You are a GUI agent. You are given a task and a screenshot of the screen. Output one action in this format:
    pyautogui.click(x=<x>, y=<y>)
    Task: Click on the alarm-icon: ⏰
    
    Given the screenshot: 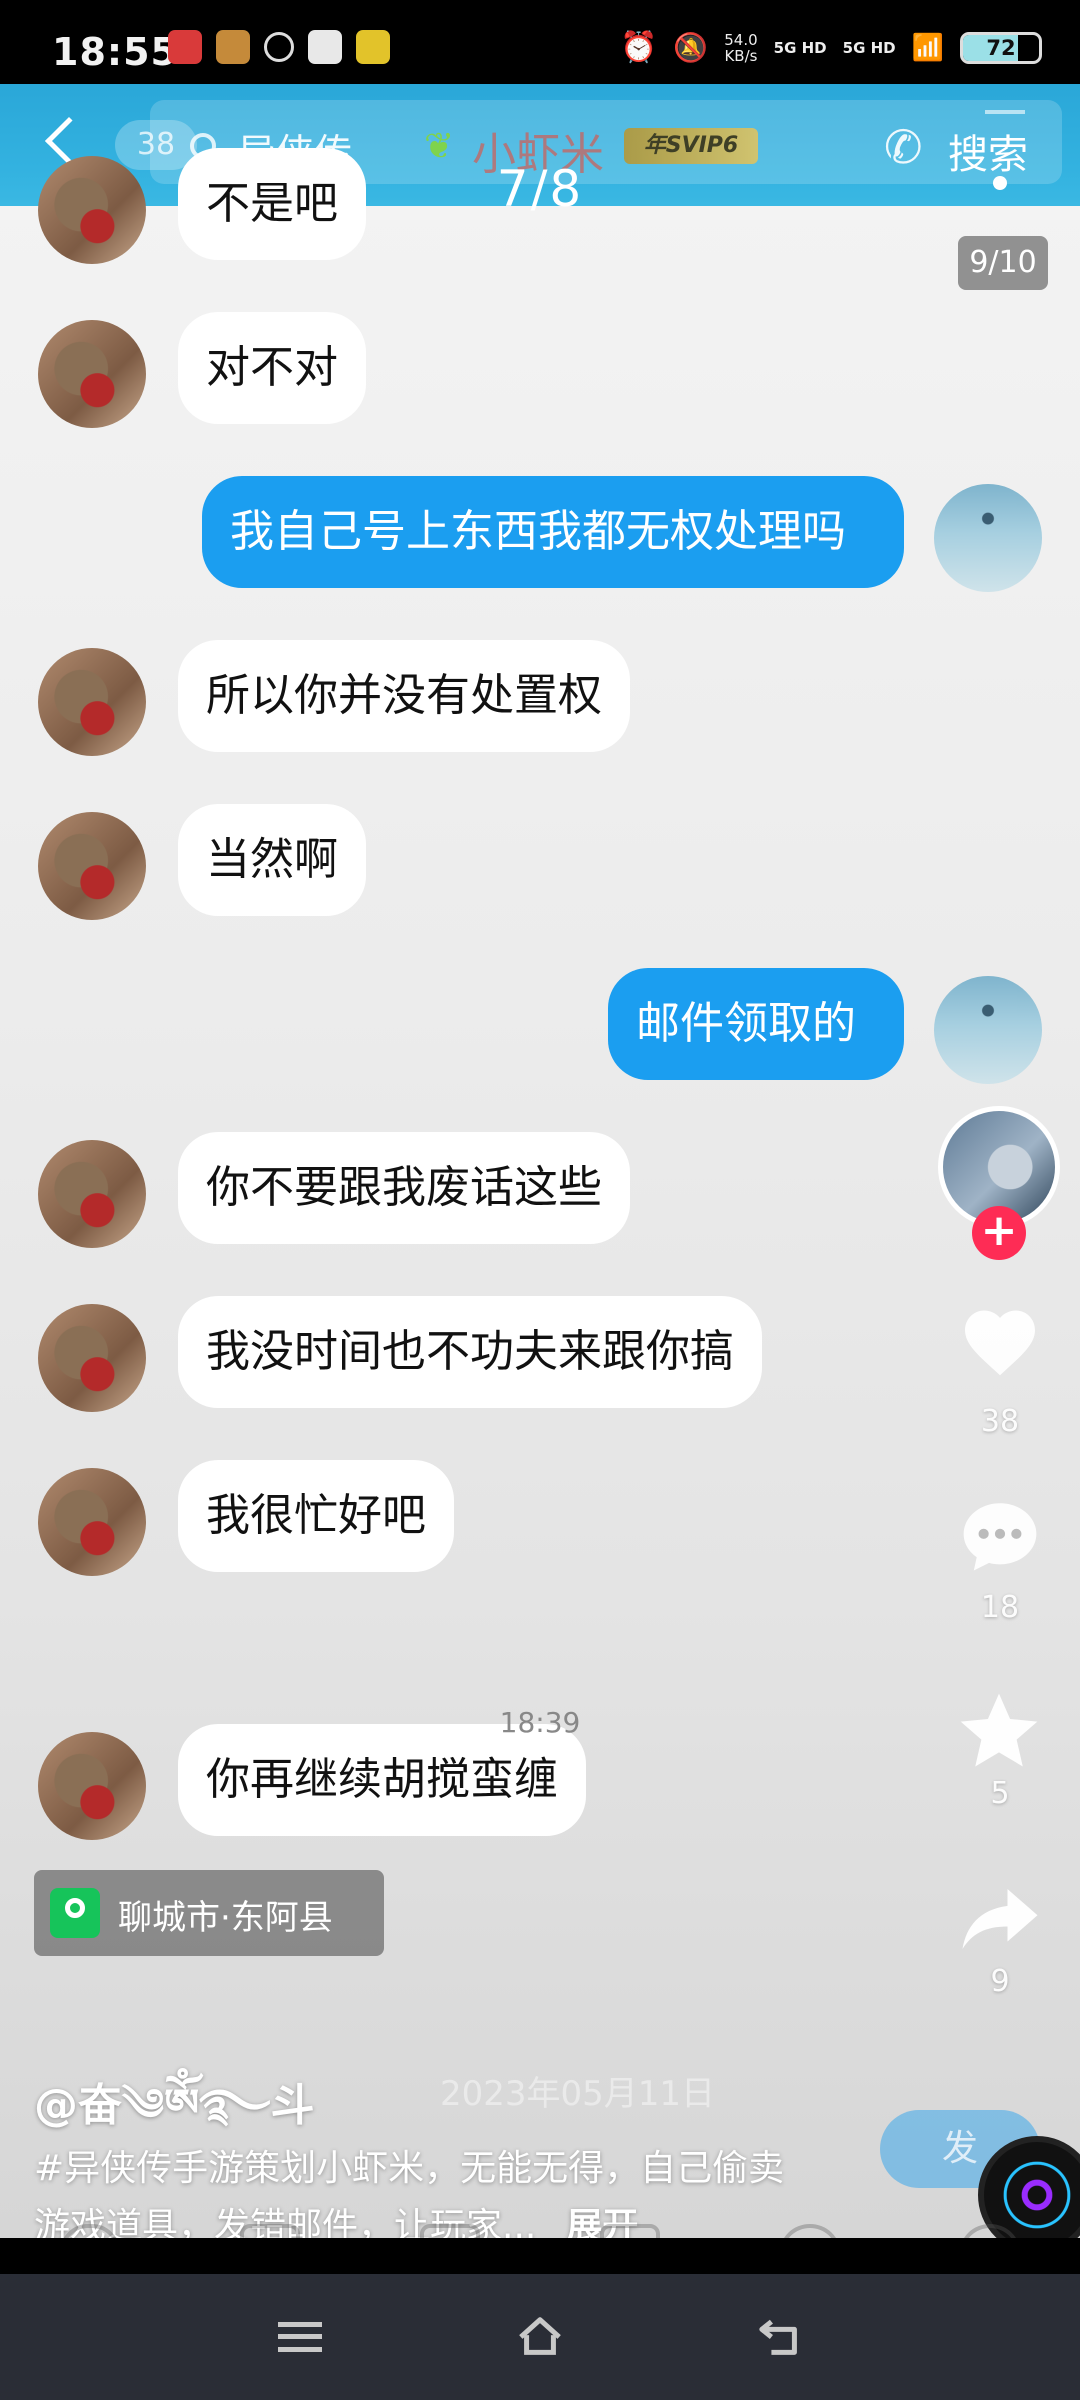 What is the action you would take?
    pyautogui.click(x=639, y=47)
    